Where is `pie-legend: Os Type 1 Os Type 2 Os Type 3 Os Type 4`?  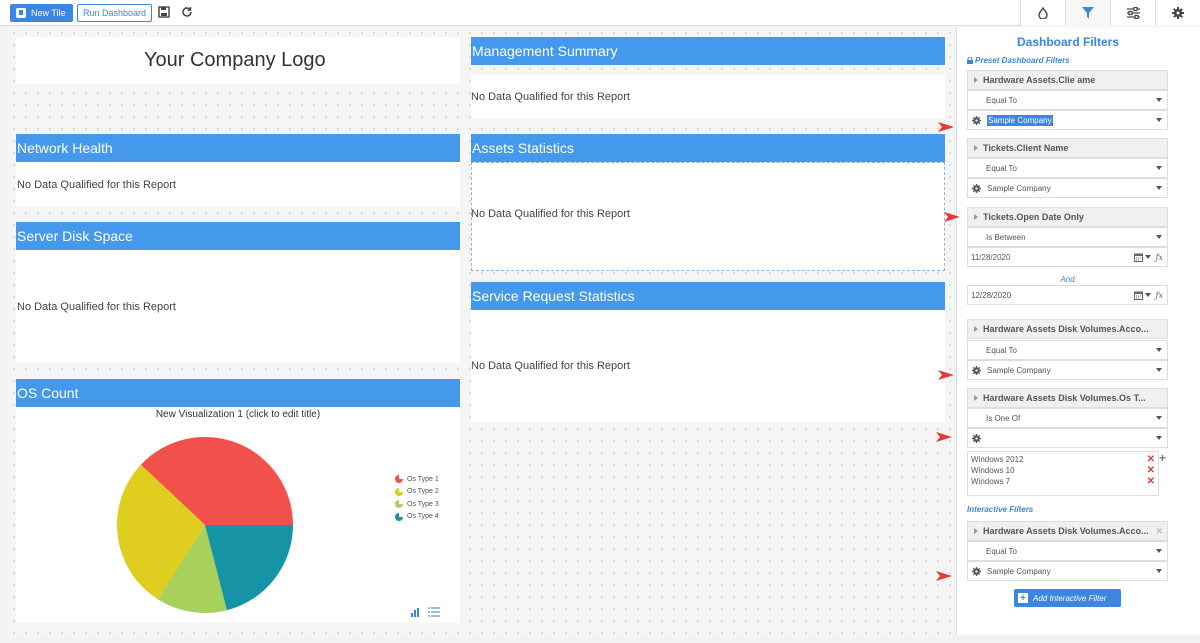 pie-legend: Os Type 1 Os Type 2 Os Type 3 Os Type 4 is located at coordinates (417, 498).